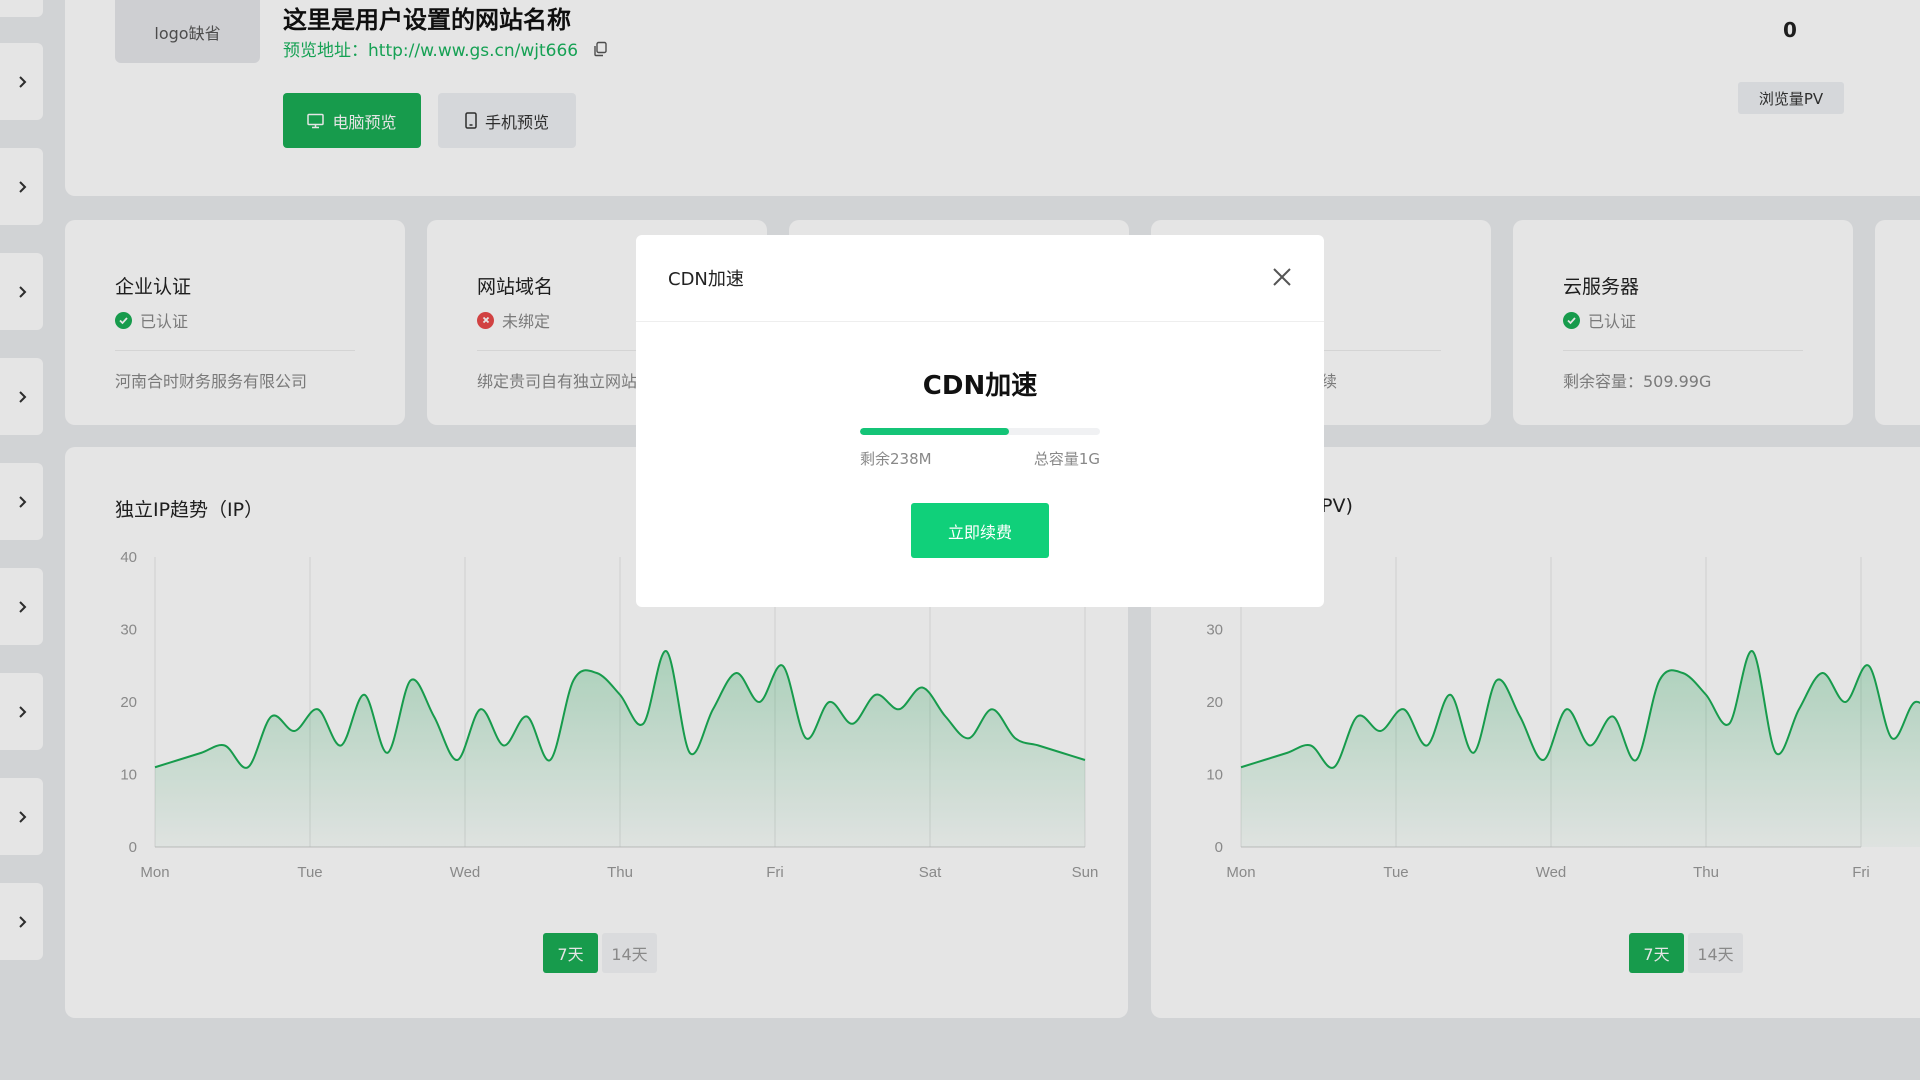 The height and width of the screenshot is (1080, 1920). I want to click on renew-button: 立即续费, so click(980, 530).